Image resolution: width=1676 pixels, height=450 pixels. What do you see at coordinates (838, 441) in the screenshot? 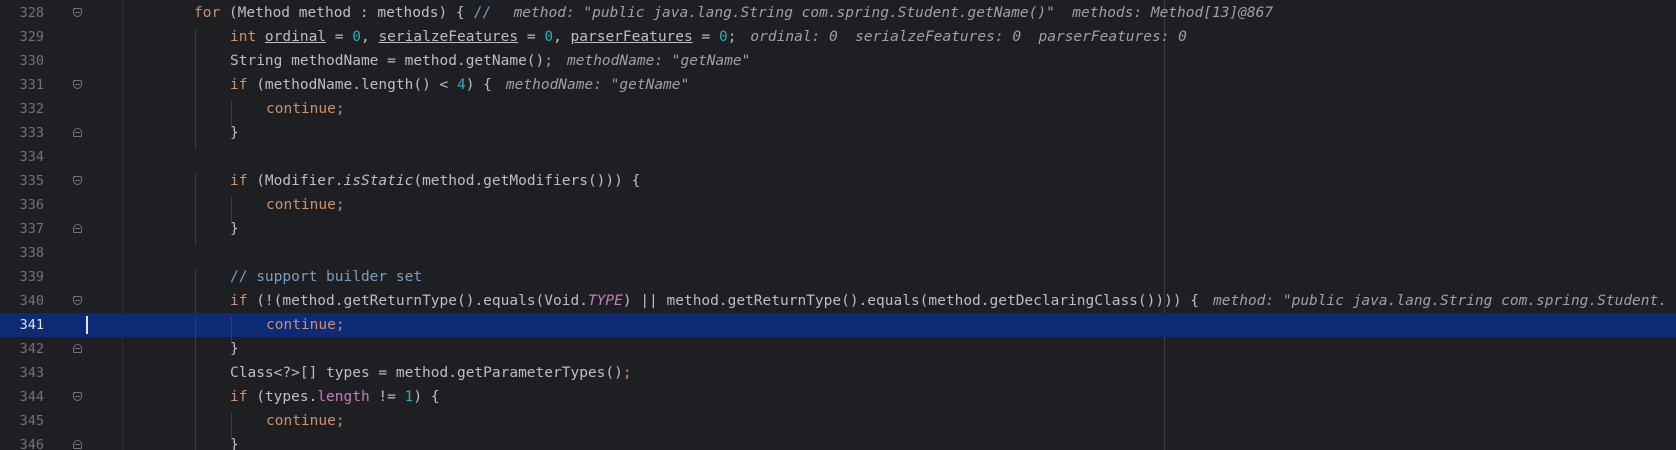
I see `code-line: 346}` at bounding box center [838, 441].